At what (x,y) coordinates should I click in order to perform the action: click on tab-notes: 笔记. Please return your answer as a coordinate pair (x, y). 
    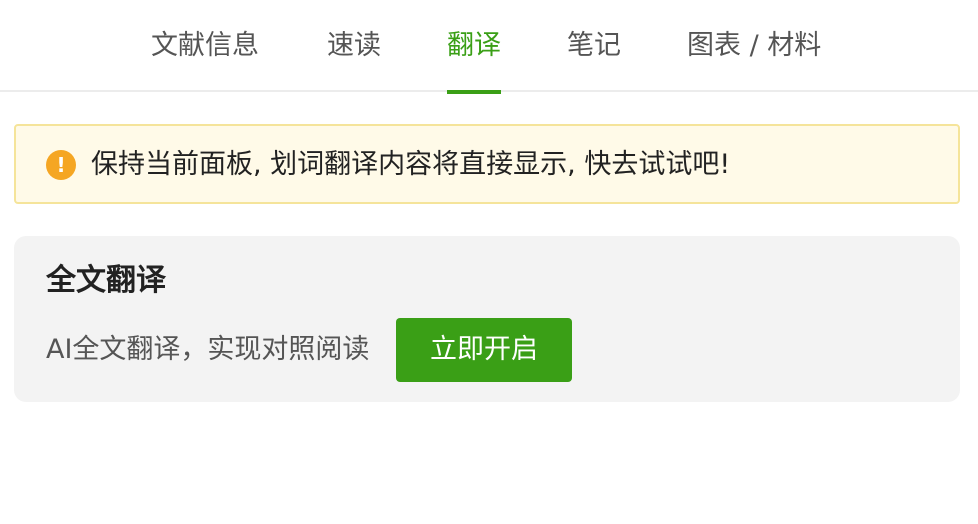
    Looking at the image, I should click on (594, 59).